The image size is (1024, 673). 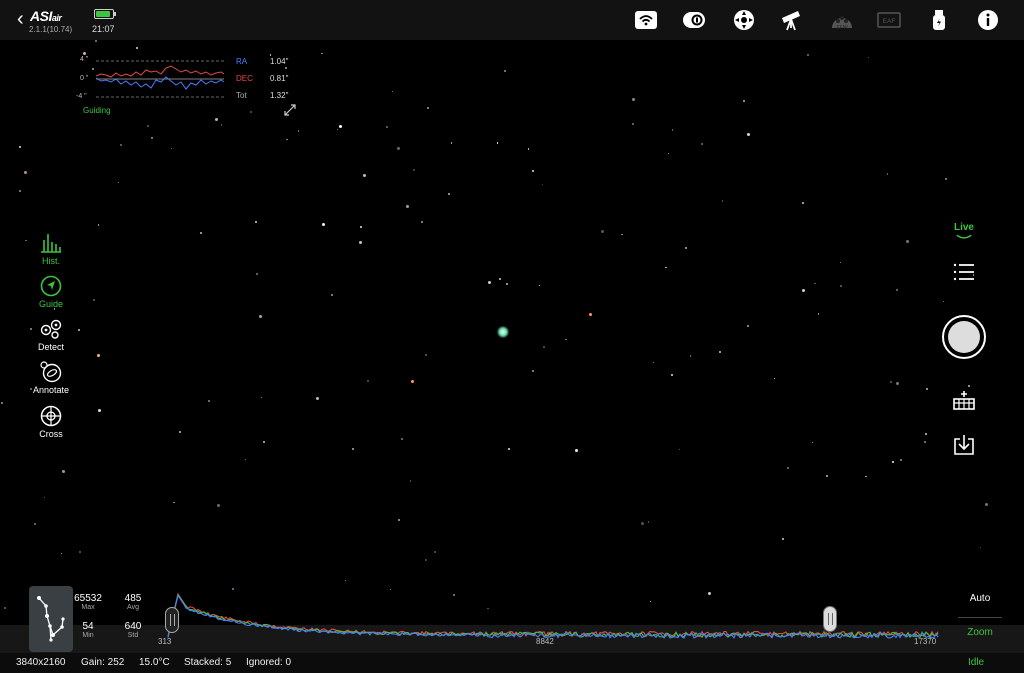 What do you see at coordinates (51, 296) in the screenshot?
I see `tool-guide: Guide` at bounding box center [51, 296].